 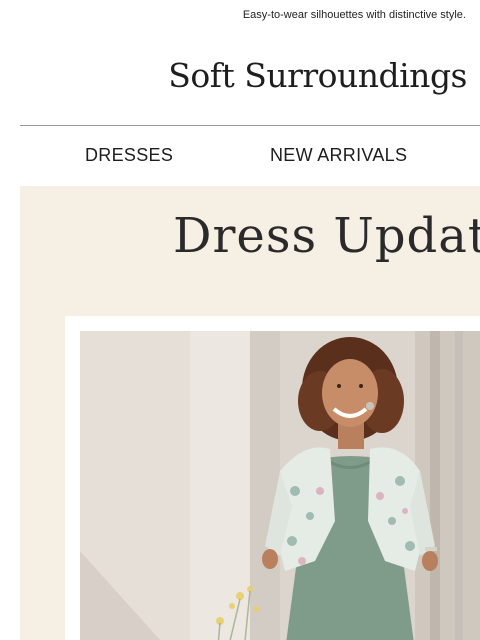 I want to click on header-divider, so click(x=250, y=125).